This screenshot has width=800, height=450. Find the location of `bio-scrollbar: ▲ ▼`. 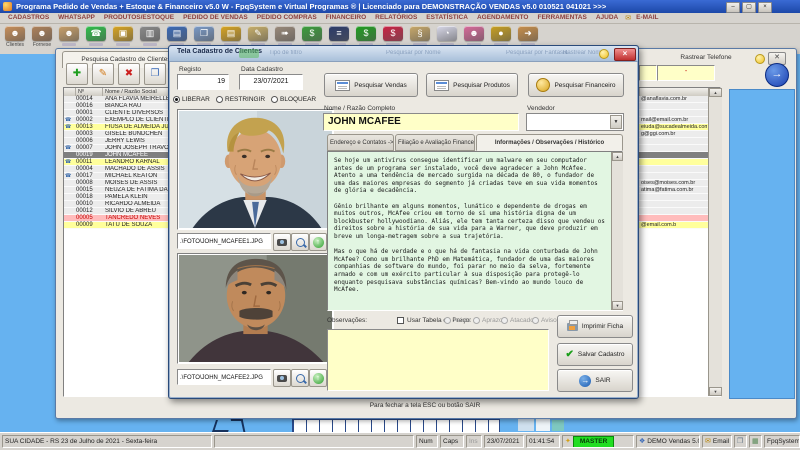

bio-scrollbar: ▲ ▼ is located at coordinates (617, 231).